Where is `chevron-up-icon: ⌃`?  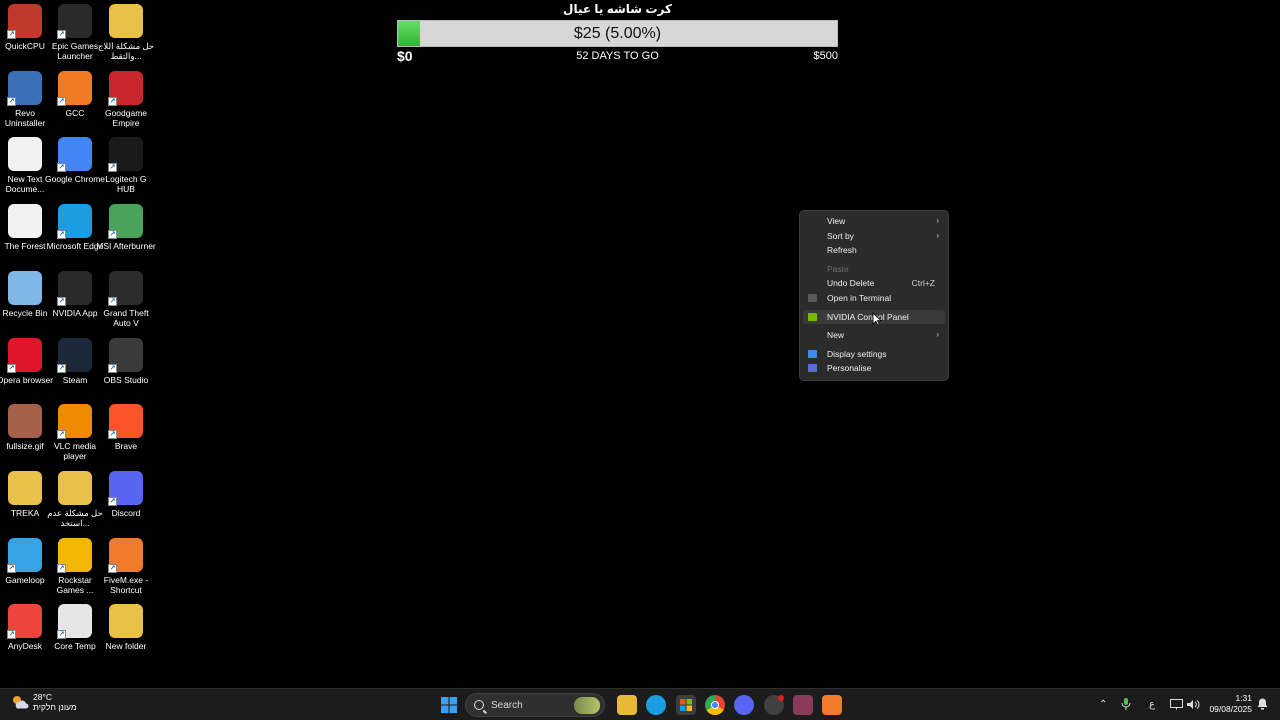
chevron-up-icon: ⌃ is located at coordinates (1103, 704).